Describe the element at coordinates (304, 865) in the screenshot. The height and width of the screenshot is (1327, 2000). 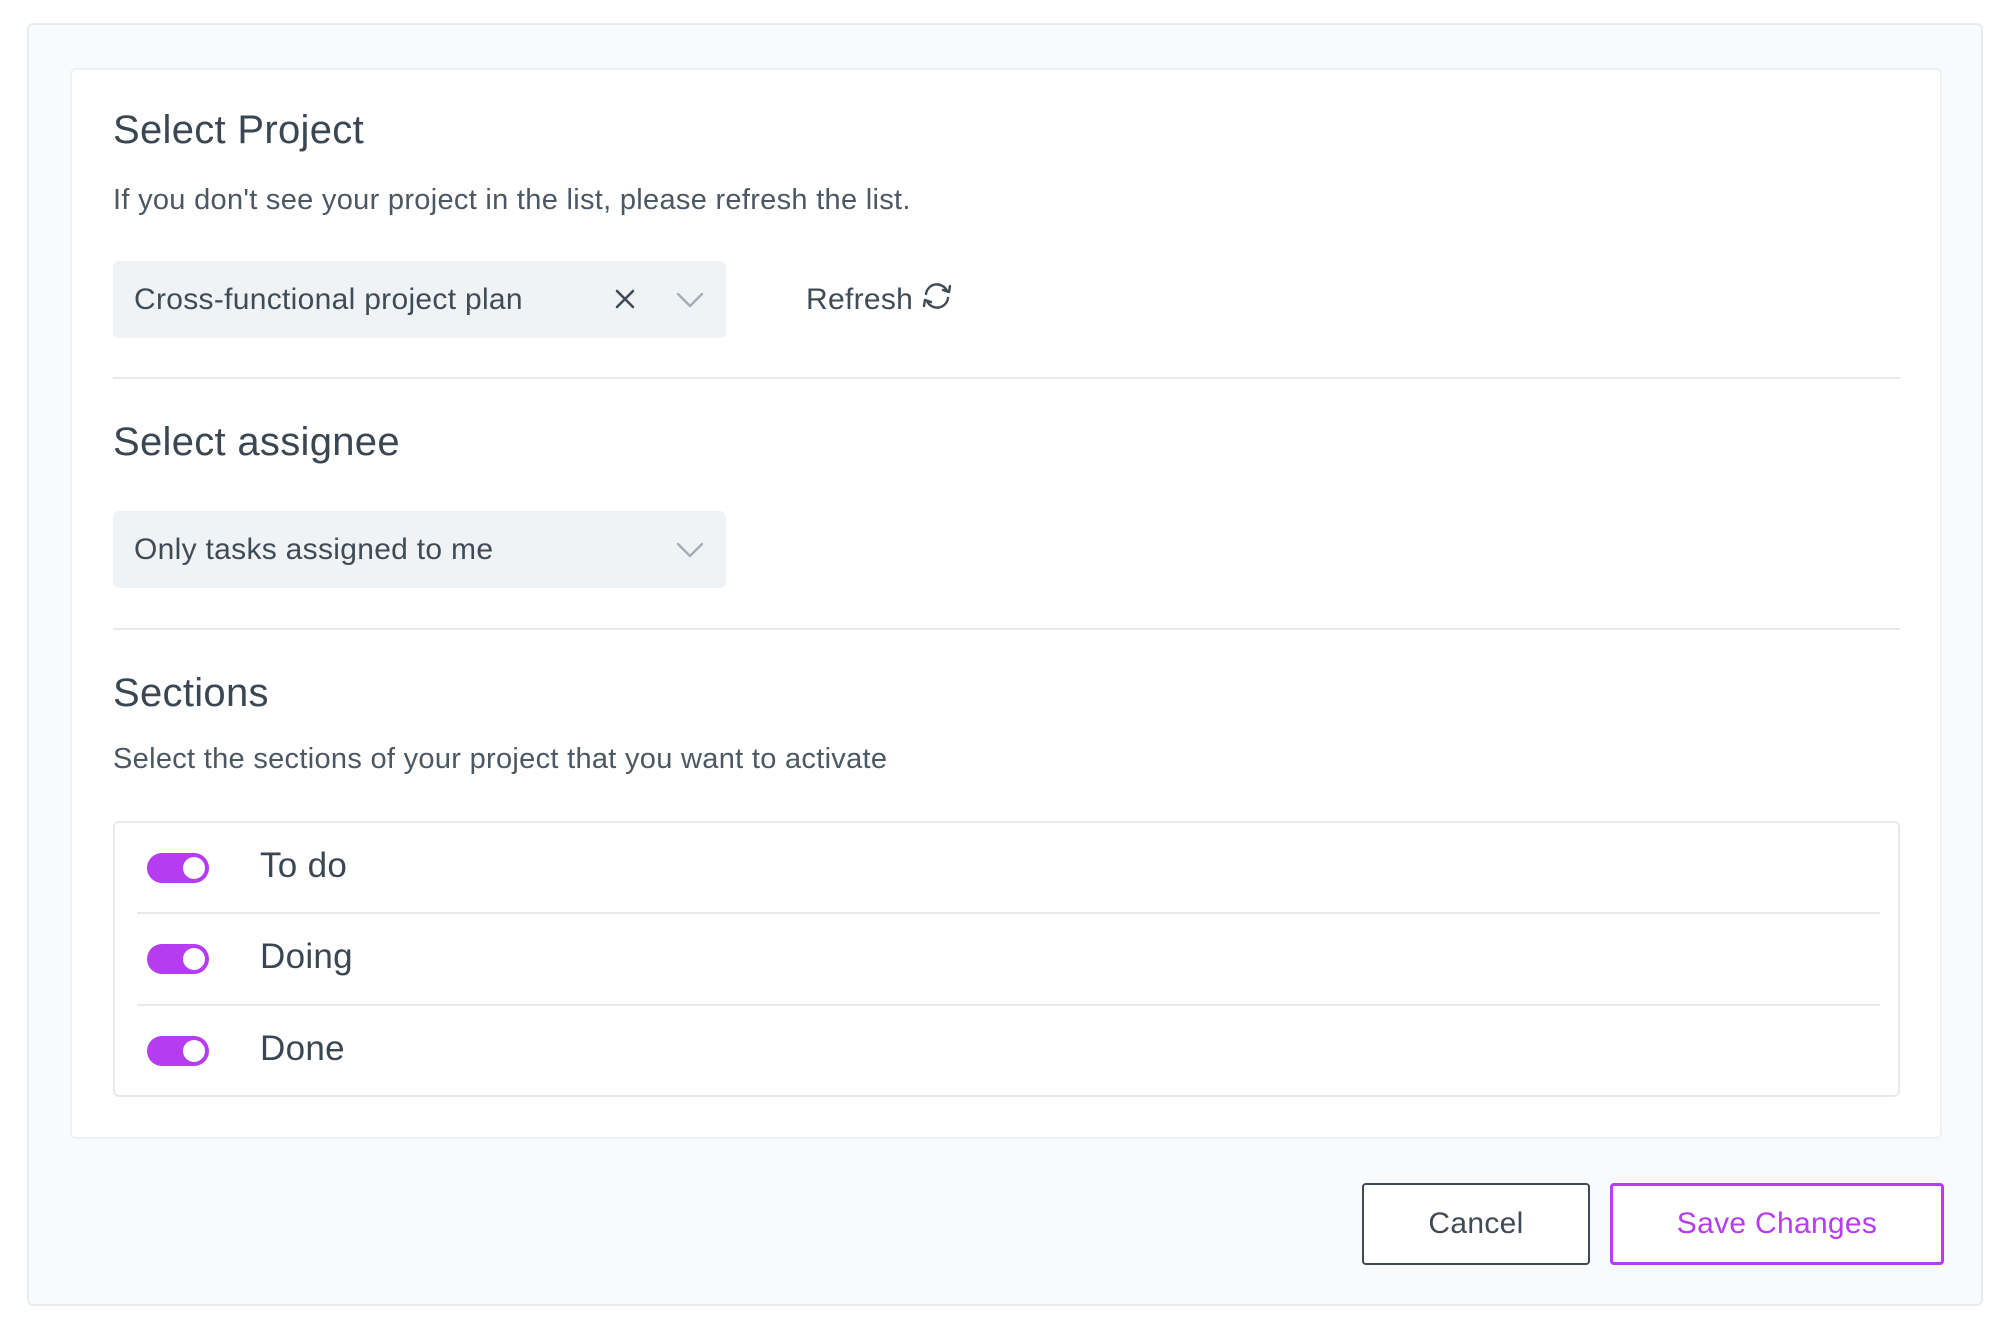
I see `section-label: To do` at that location.